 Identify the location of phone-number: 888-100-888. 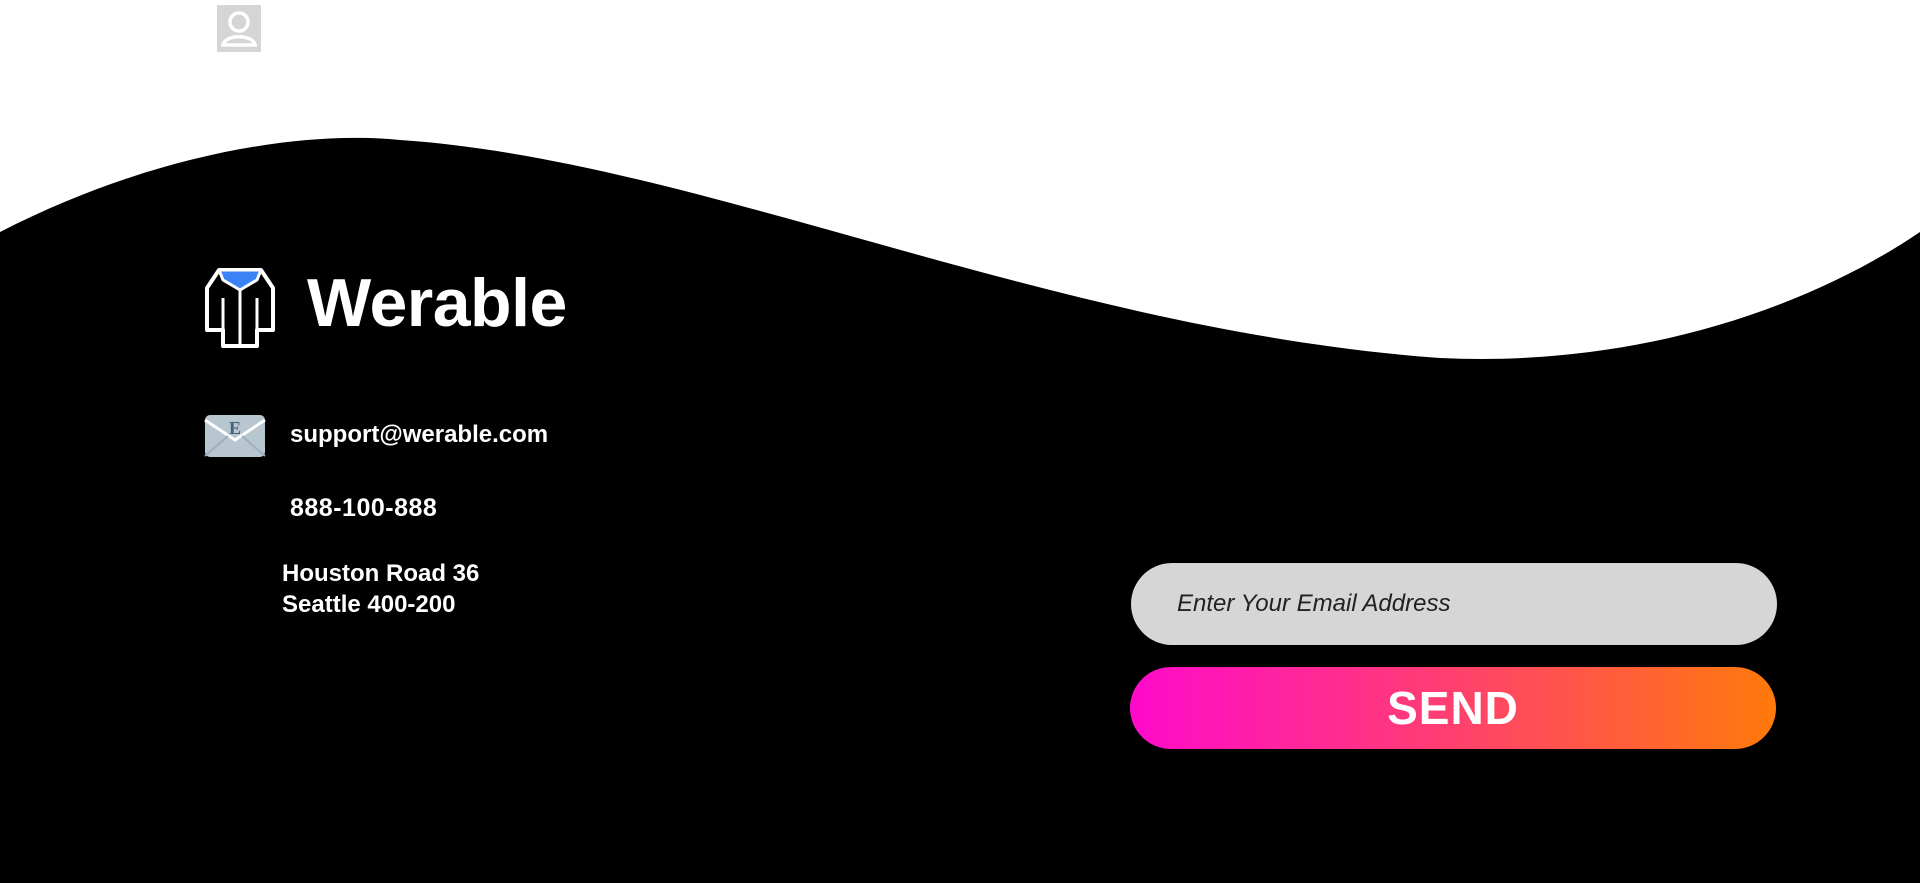
(363, 508).